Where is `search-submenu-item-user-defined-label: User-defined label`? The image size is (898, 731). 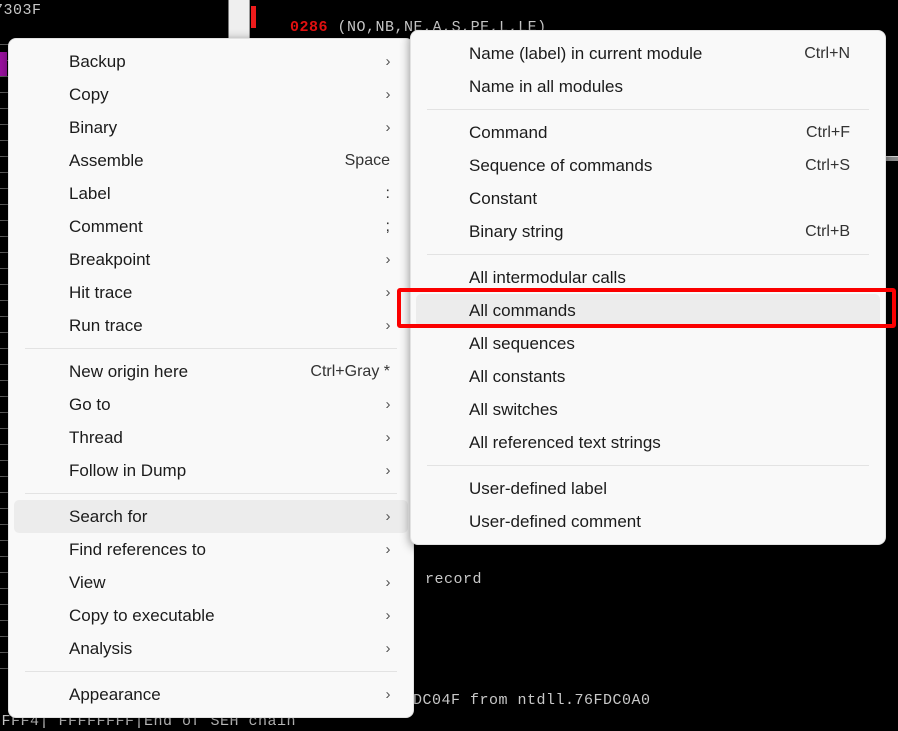
search-submenu-item-user-defined-label: User-defined label is located at coordinates (648, 488).